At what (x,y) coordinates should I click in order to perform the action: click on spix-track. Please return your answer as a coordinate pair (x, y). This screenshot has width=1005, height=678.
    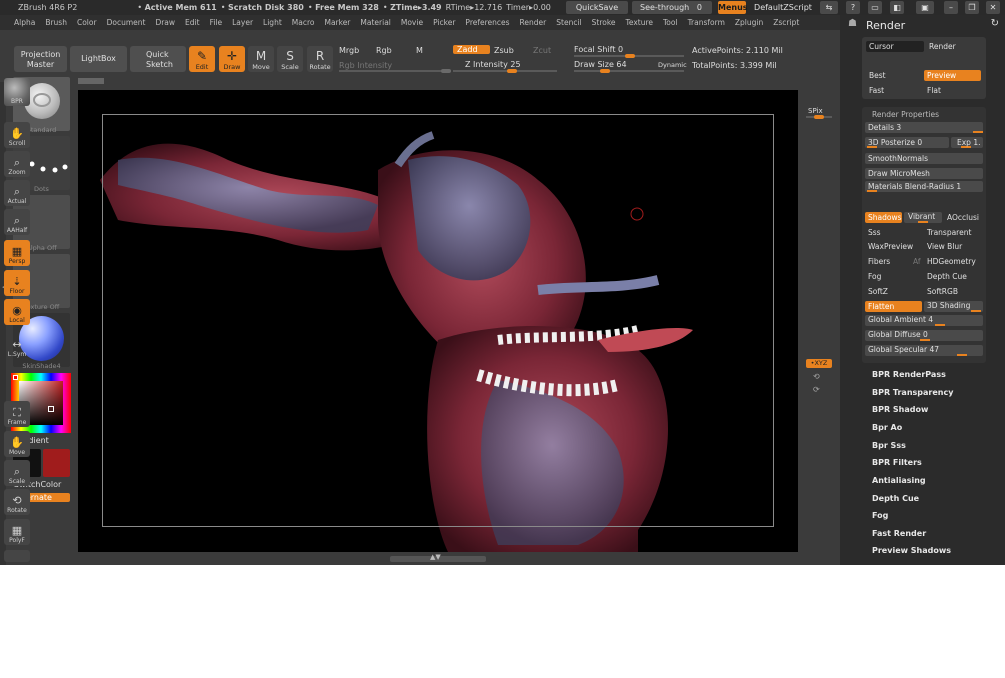
    Looking at the image, I should click on (819, 117).